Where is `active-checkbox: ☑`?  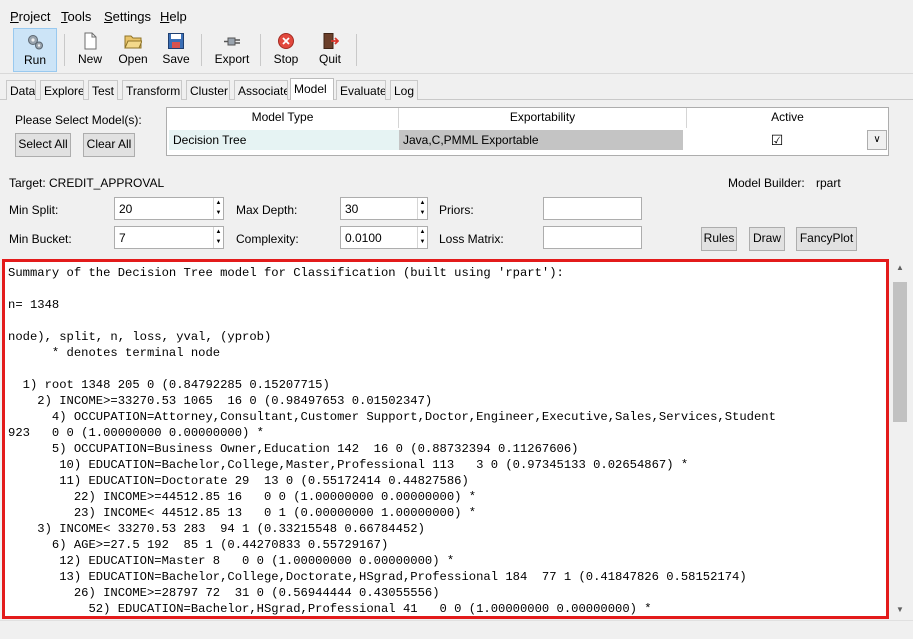 active-checkbox: ☑ is located at coordinates (775, 140).